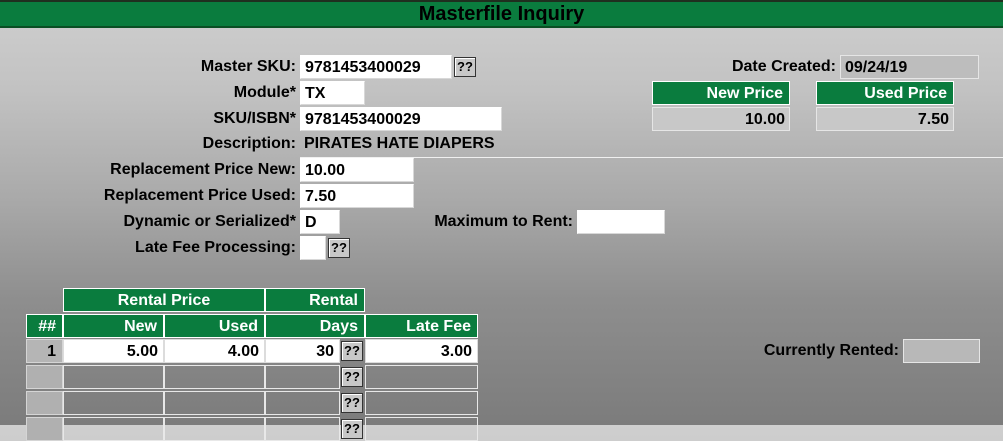 This screenshot has width=1003, height=441. I want to click on rental-days-cell: 30, so click(302, 351).